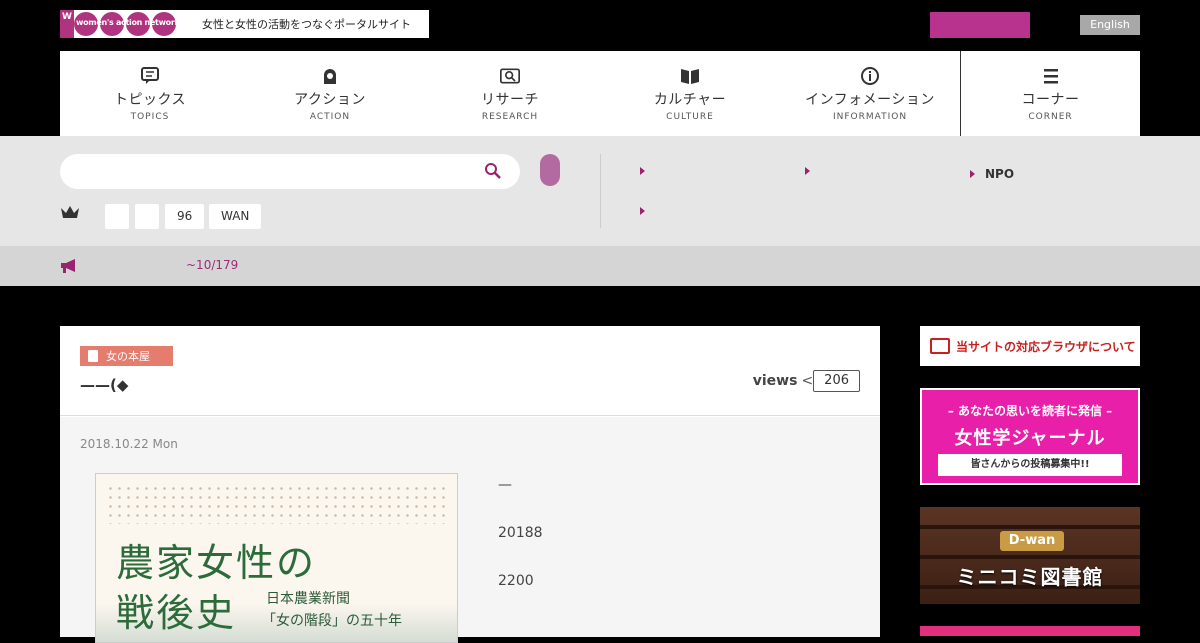 Image resolution: width=1200 pixels, height=643 pixels. Describe the element at coordinates (690, 76) in the screenshot. I see `book-icon` at that location.